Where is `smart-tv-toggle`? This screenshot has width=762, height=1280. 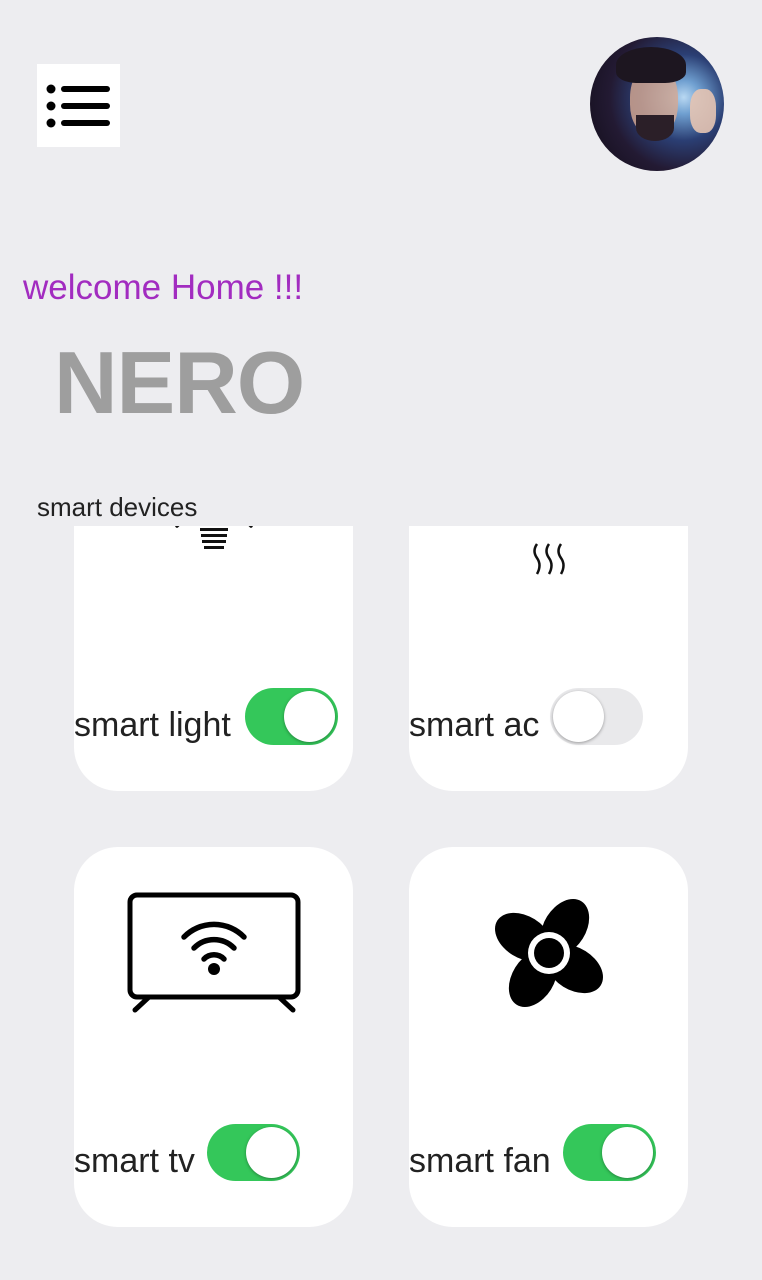
smart-tv-toggle is located at coordinates (253, 1152).